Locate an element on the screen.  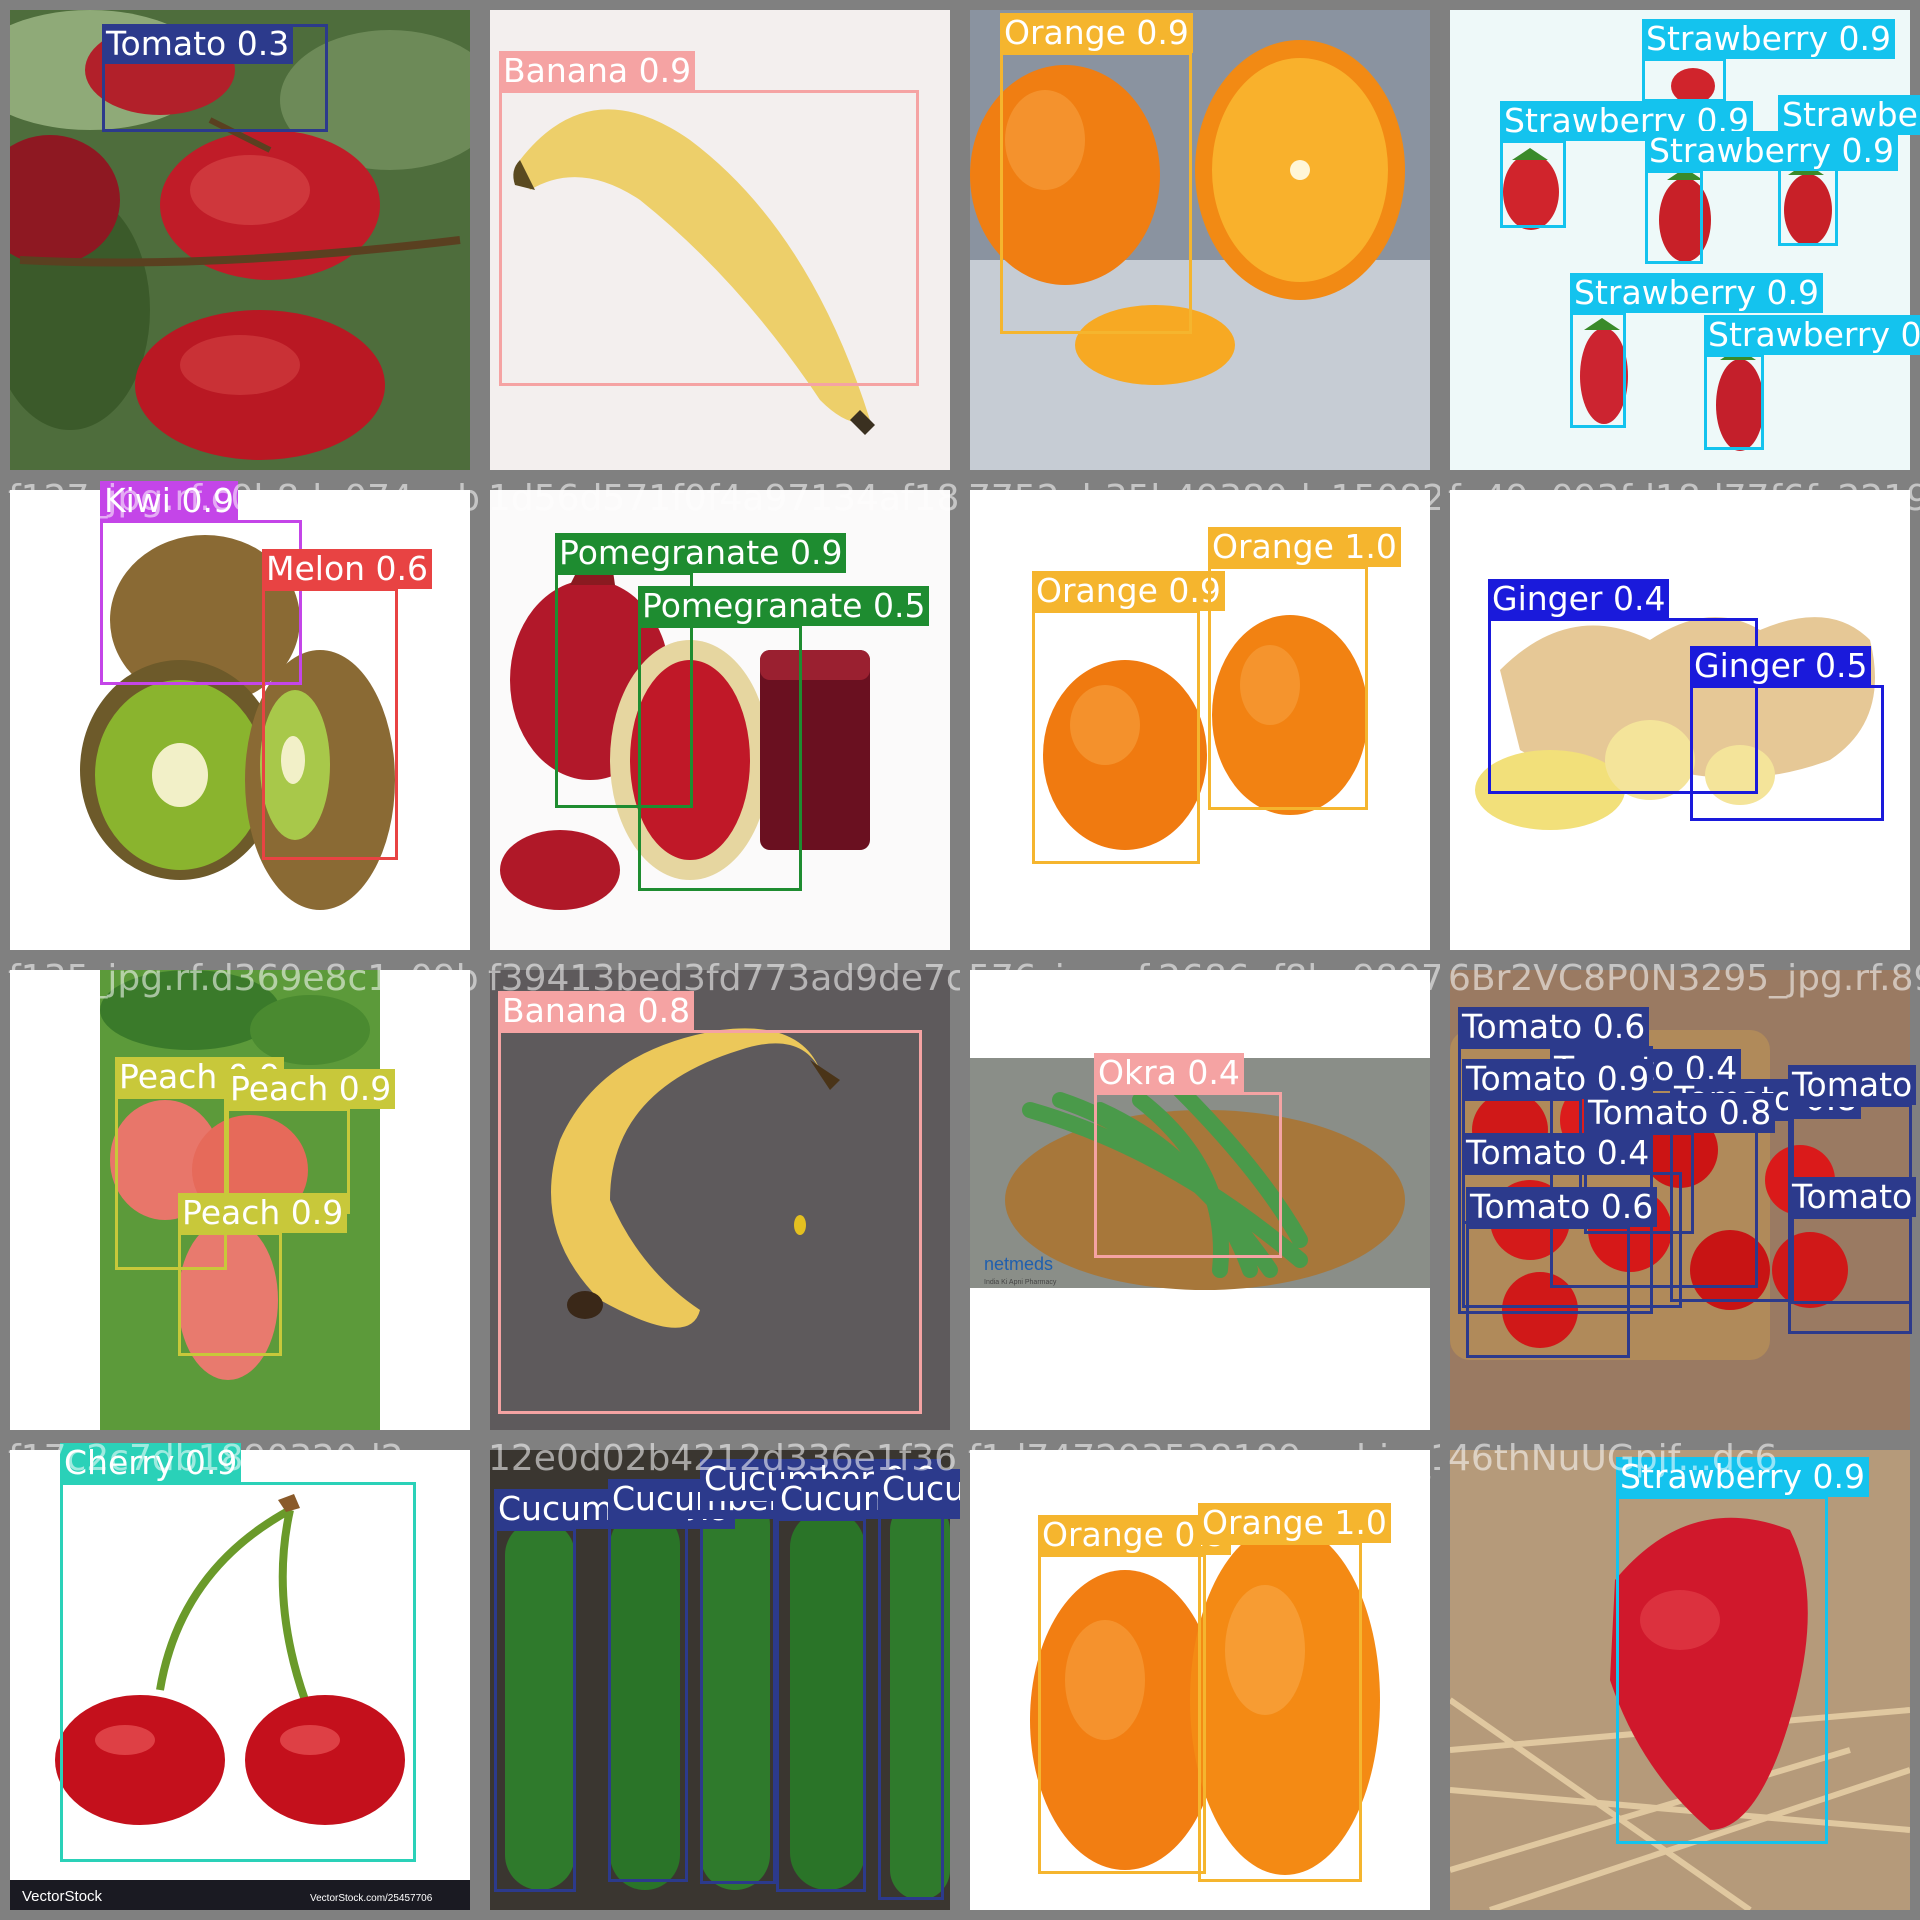
mosaic-tile-10: f39413bed3fd773ad9de7c32e Banana 0.8 is located at coordinates (720, 1200).